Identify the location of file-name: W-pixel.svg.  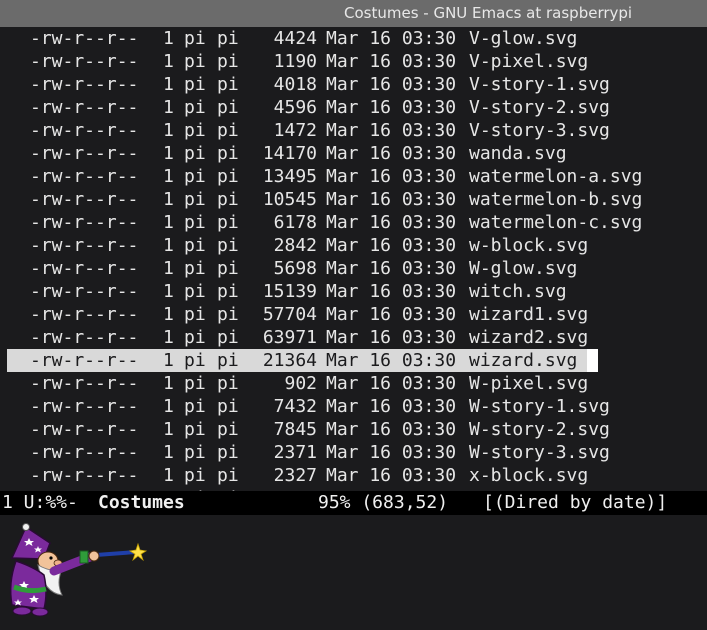
(528, 383).